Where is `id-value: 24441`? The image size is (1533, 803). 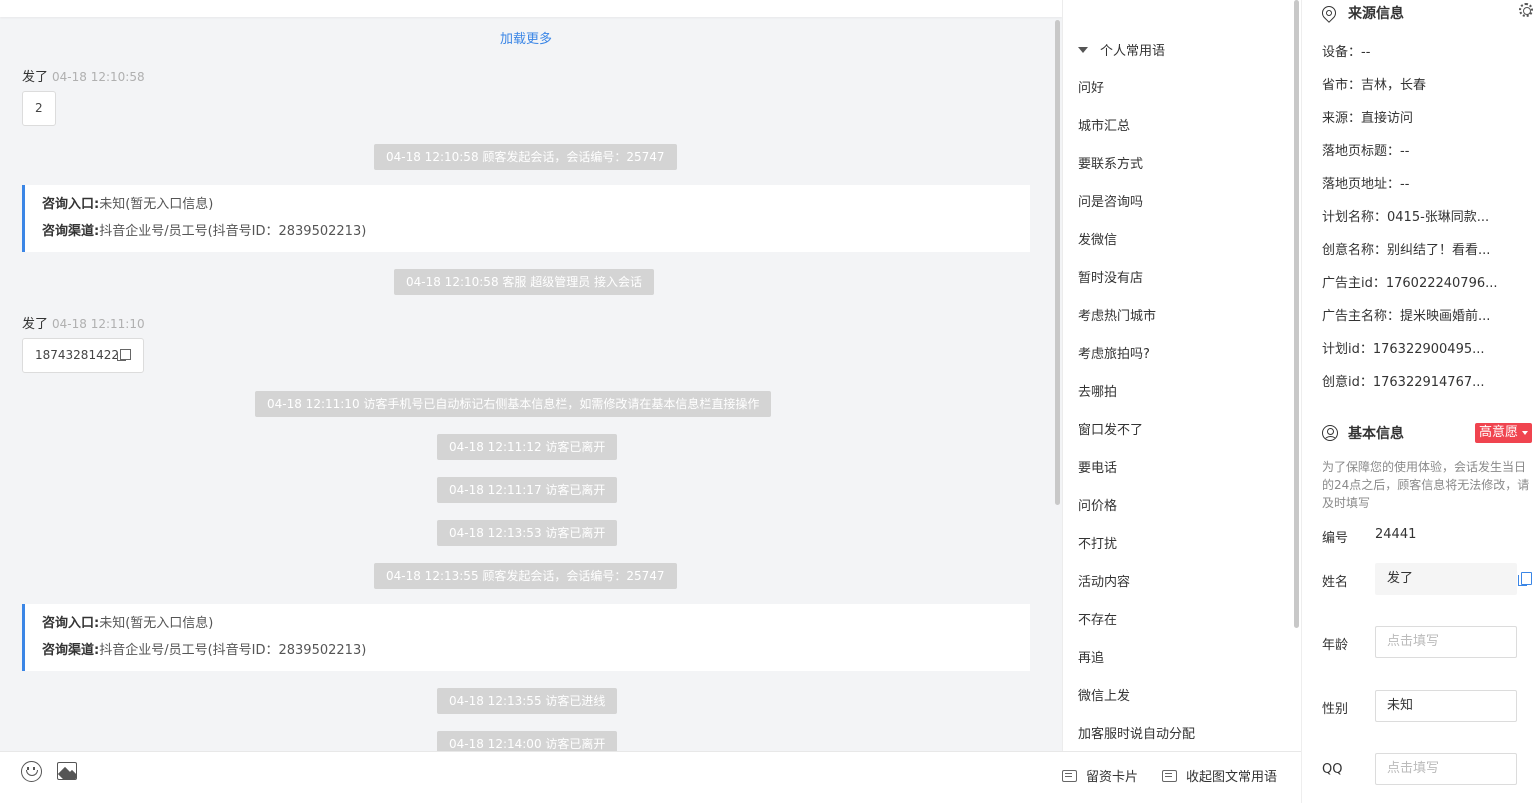
id-value: 24441 is located at coordinates (1396, 534).